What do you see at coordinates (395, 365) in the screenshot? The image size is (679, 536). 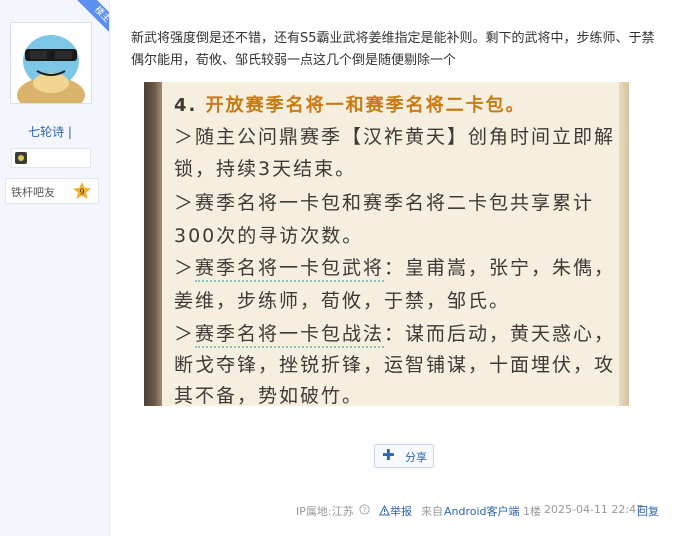 I see `image-line-8: 断戈夺锋，挫锐折锋，运智铺谋，十面埋伏，攻` at bounding box center [395, 365].